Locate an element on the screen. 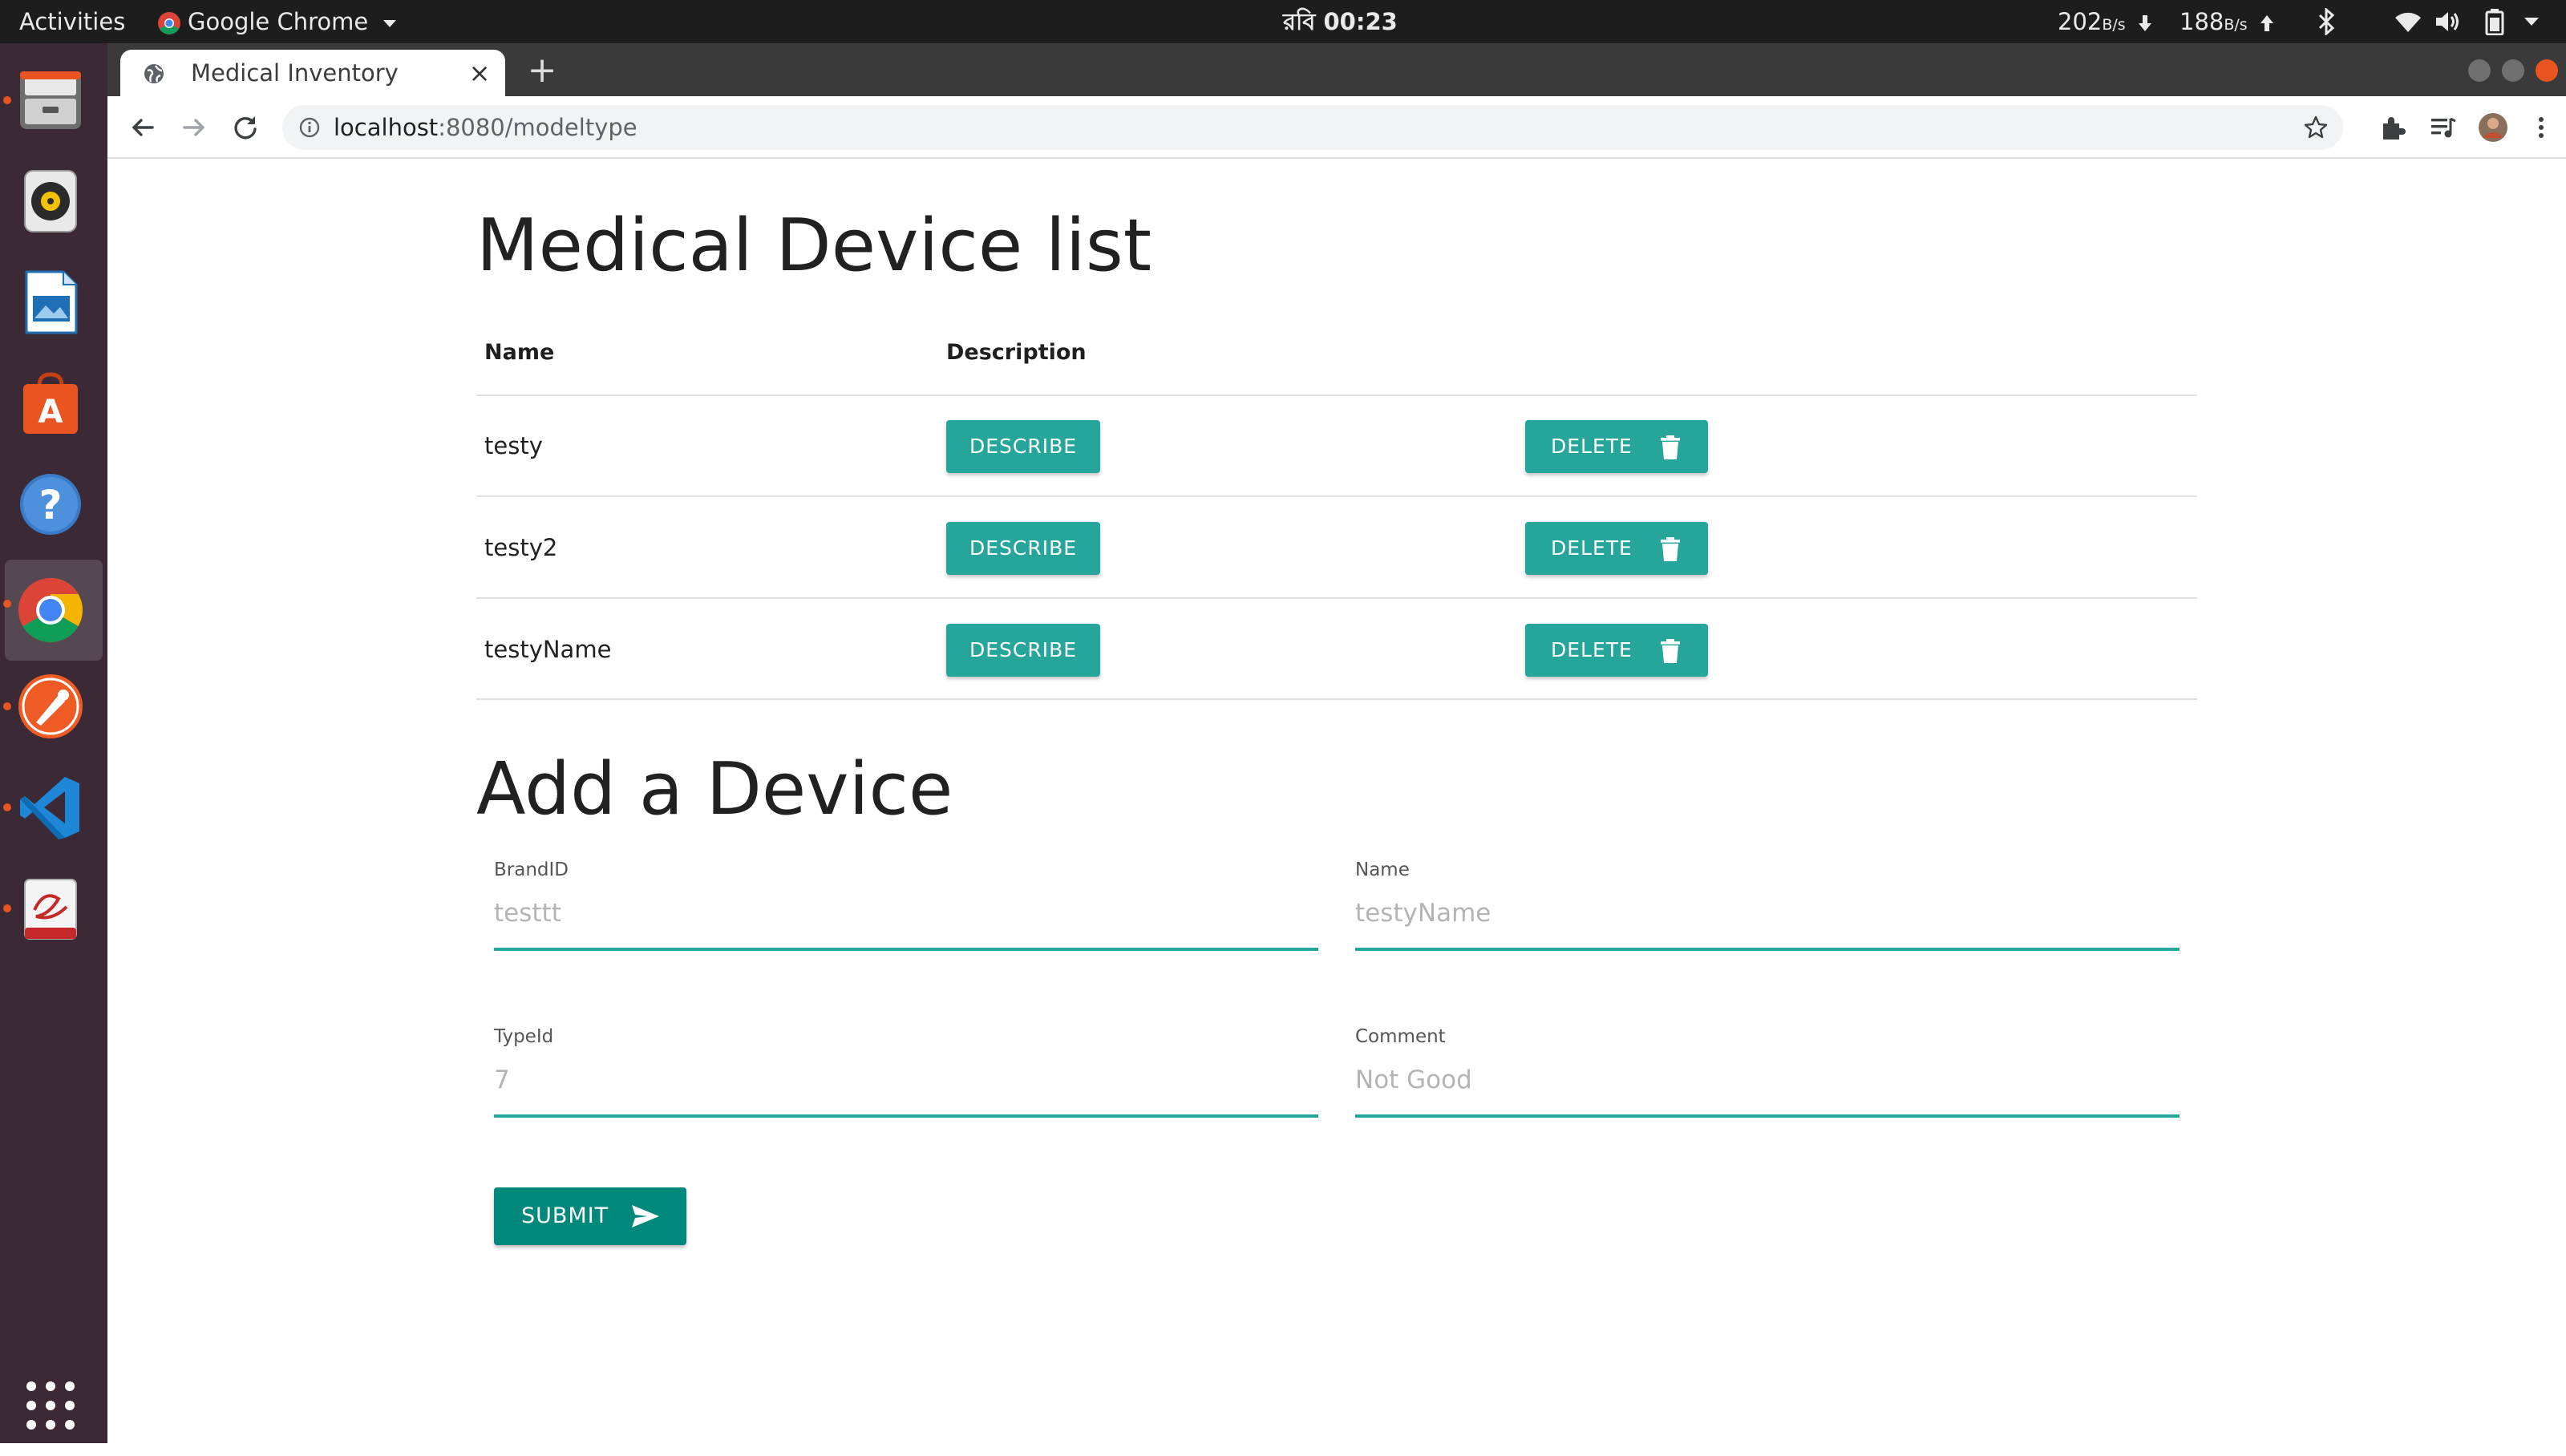 Image resolution: width=2566 pixels, height=1456 pixels. media-control-icon is located at coordinates (2443, 128).